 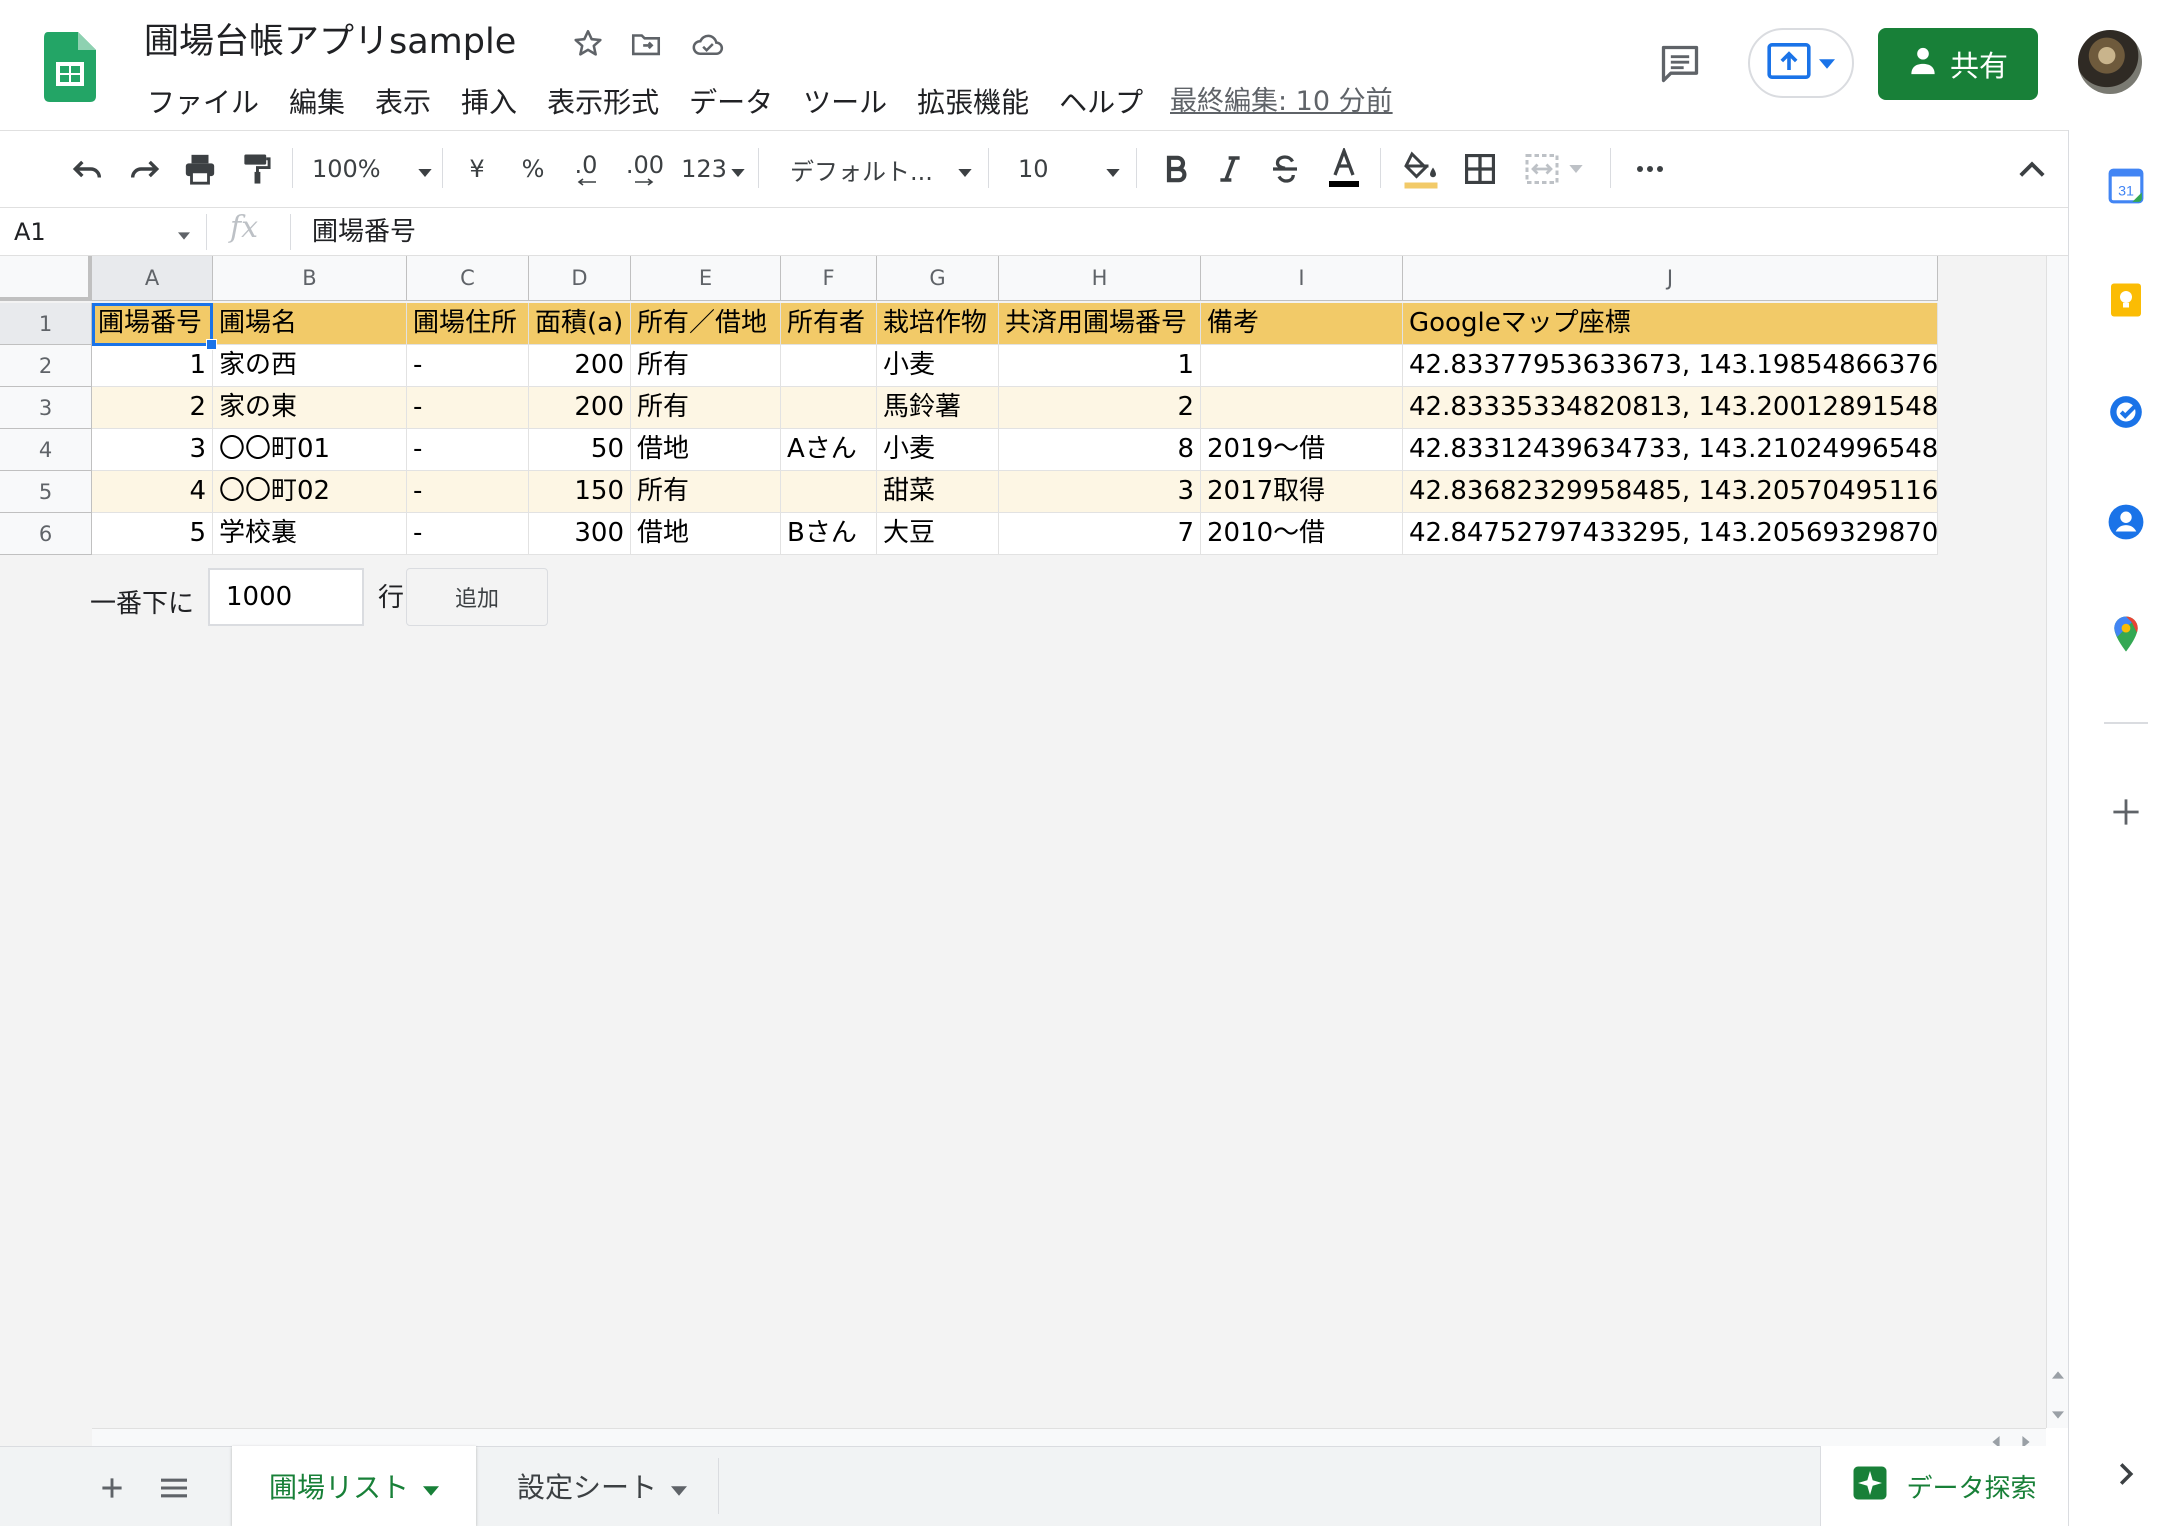 What do you see at coordinates (330, 42) in the screenshot?
I see `document-title: 圃場台帳アプリsample` at bounding box center [330, 42].